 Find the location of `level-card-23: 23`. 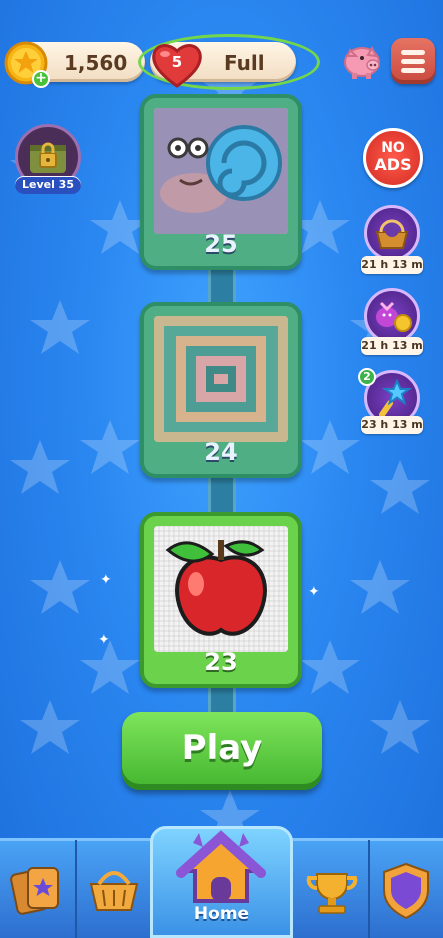

level-card-23: 23 is located at coordinates (221, 600).